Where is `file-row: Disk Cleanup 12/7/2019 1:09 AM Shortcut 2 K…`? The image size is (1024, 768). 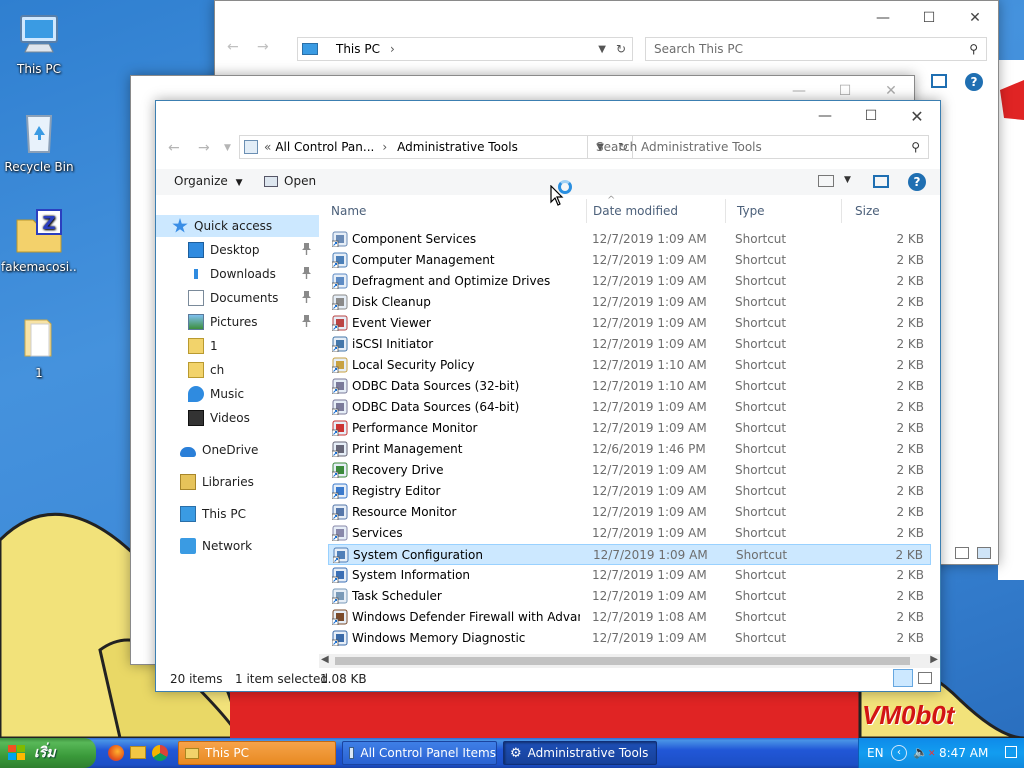
file-row: Disk Cleanup 12/7/2019 1:09 AM Shortcut 2 K… is located at coordinates (629, 302).